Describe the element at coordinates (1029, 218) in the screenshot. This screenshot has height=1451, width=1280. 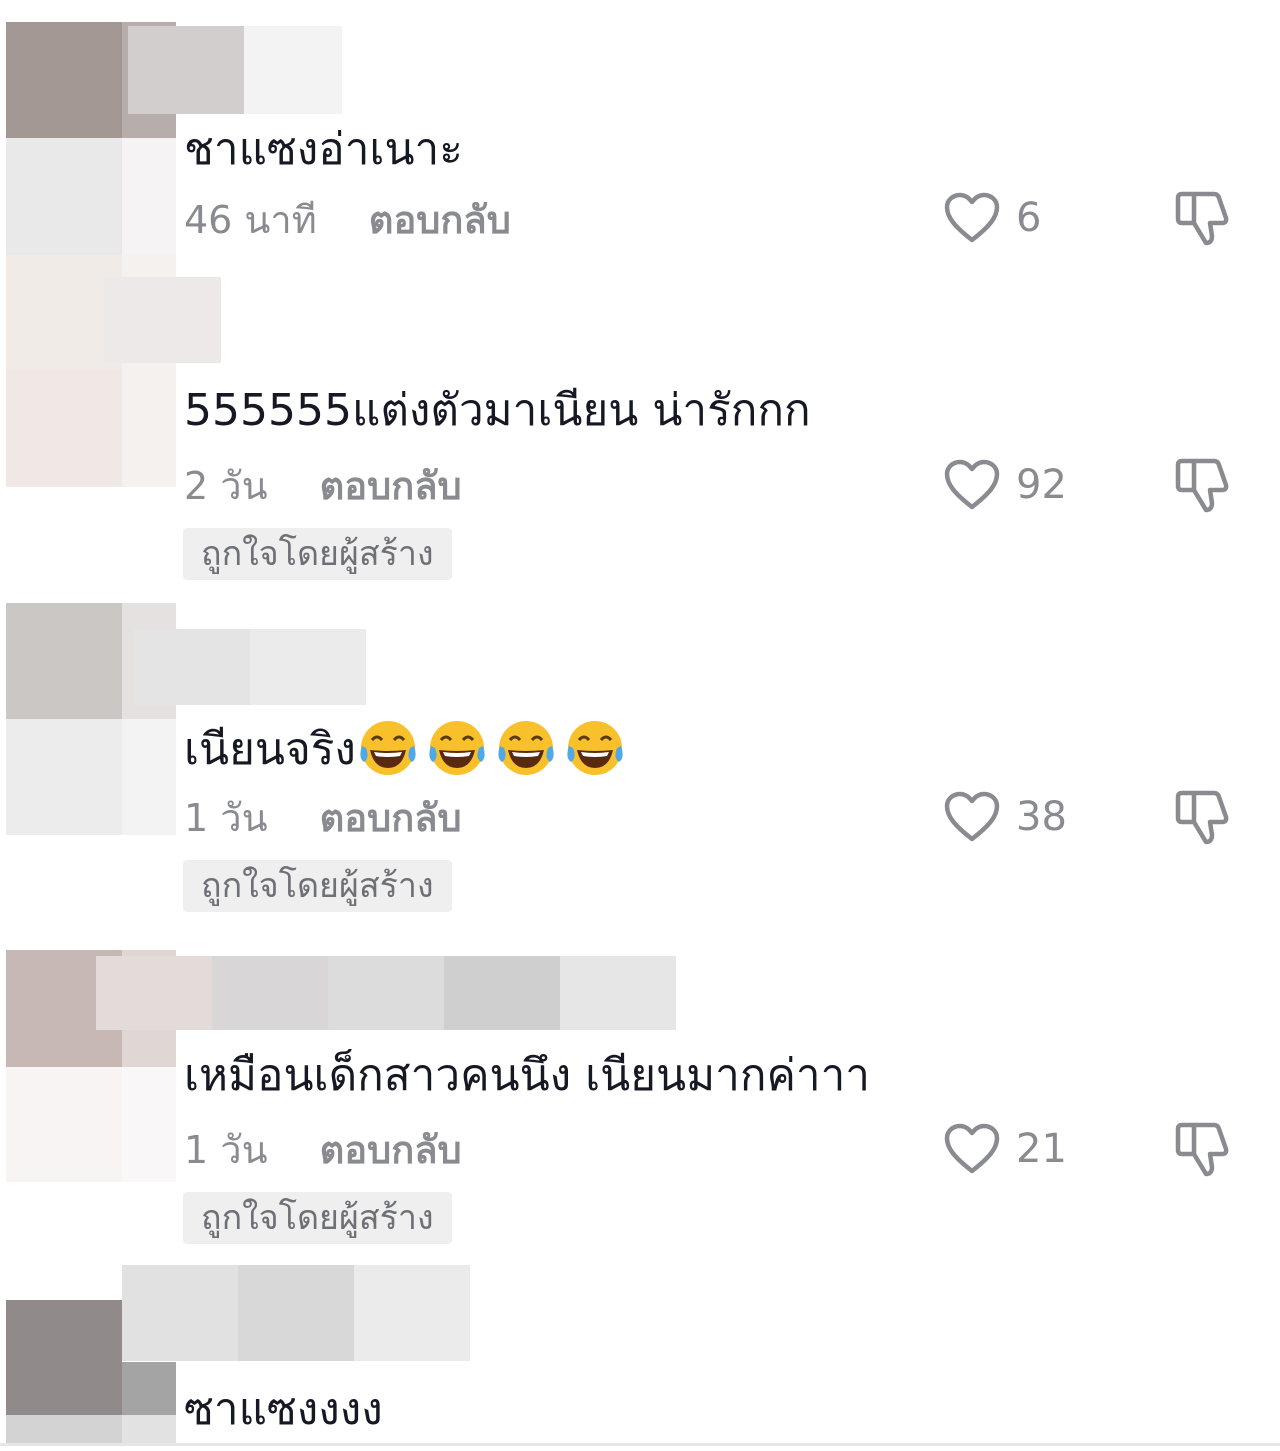
I see `like-count: 6` at that location.